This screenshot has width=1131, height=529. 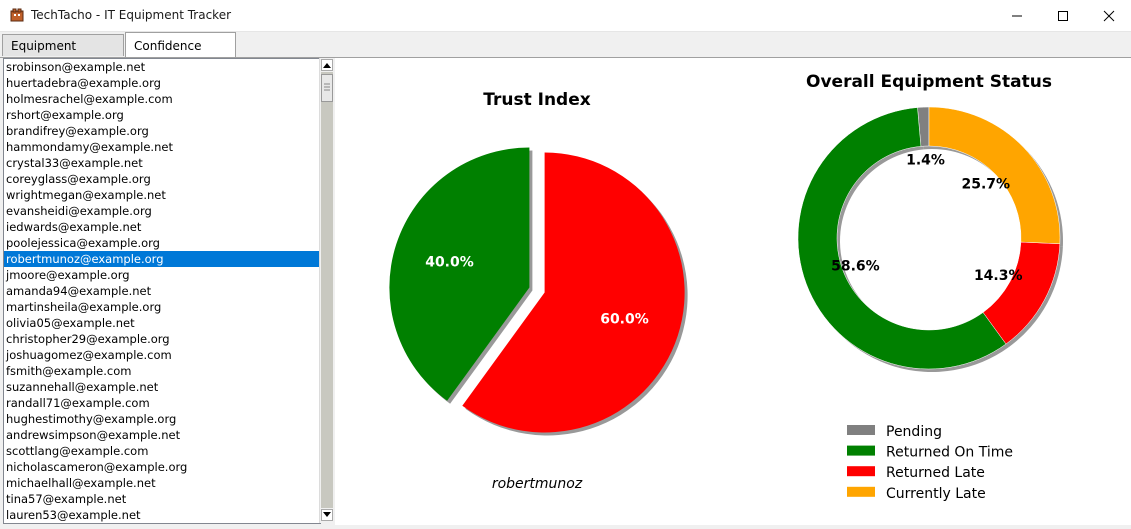 I want to click on close-icon, so click(x=1109, y=15).